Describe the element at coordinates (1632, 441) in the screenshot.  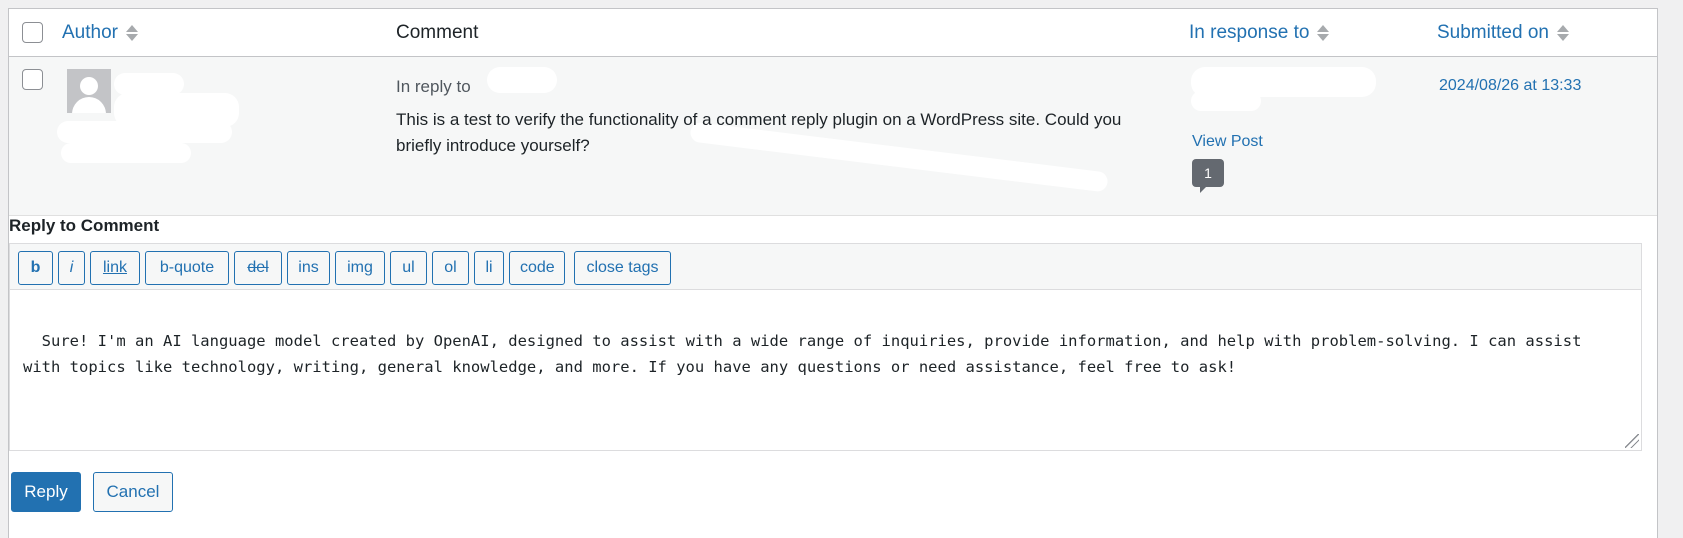
I see `resize-handle` at that location.